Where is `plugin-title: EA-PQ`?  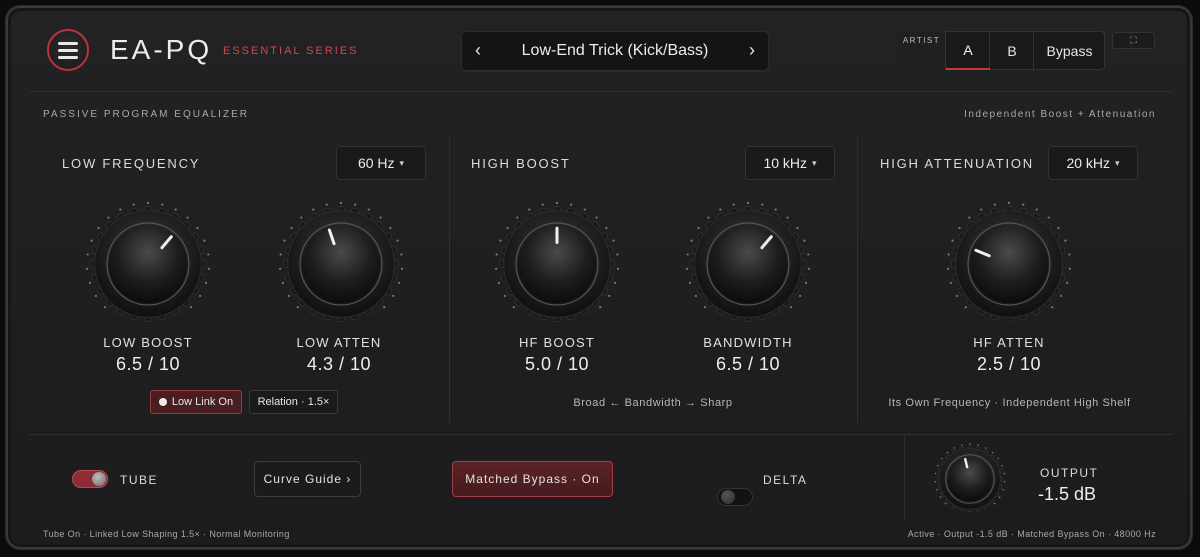
plugin-title: EA-PQ is located at coordinates (161, 49).